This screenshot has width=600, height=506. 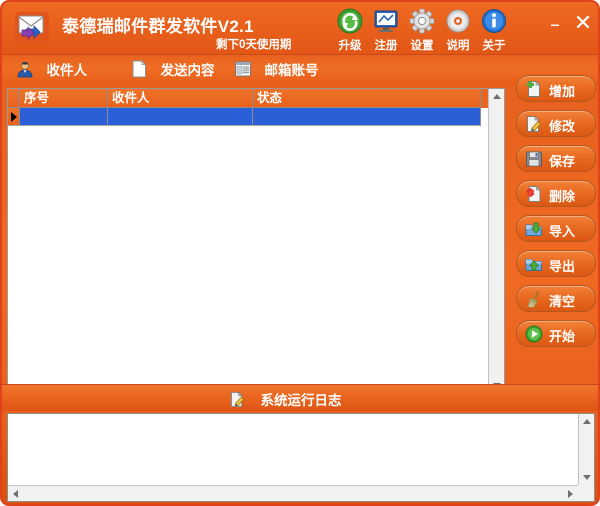 I want to click on export-button: 导出, so click(x=556, y=263).